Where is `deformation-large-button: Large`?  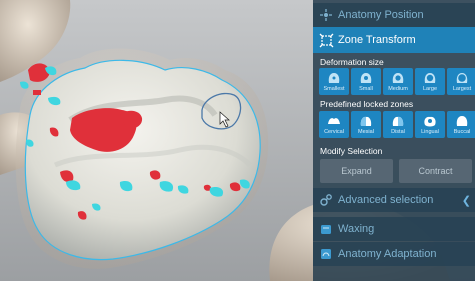 deformation-large-button: Large is located at coordinates (430, 81).